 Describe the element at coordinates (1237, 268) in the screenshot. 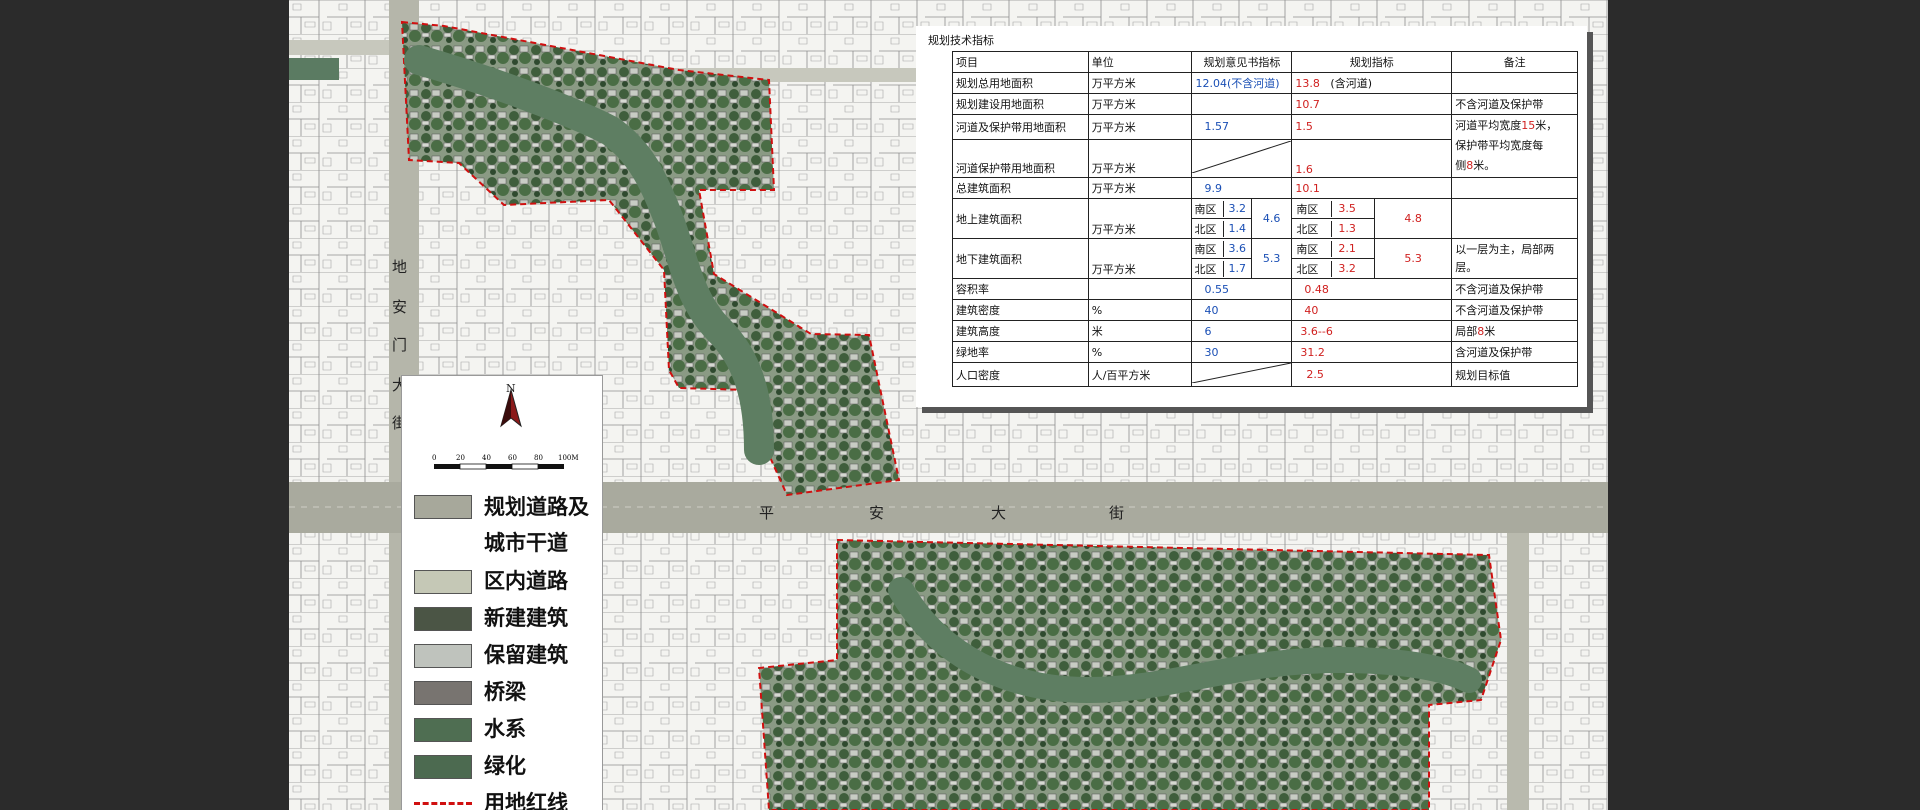

I see `op-north-value: 1.7` at that location.